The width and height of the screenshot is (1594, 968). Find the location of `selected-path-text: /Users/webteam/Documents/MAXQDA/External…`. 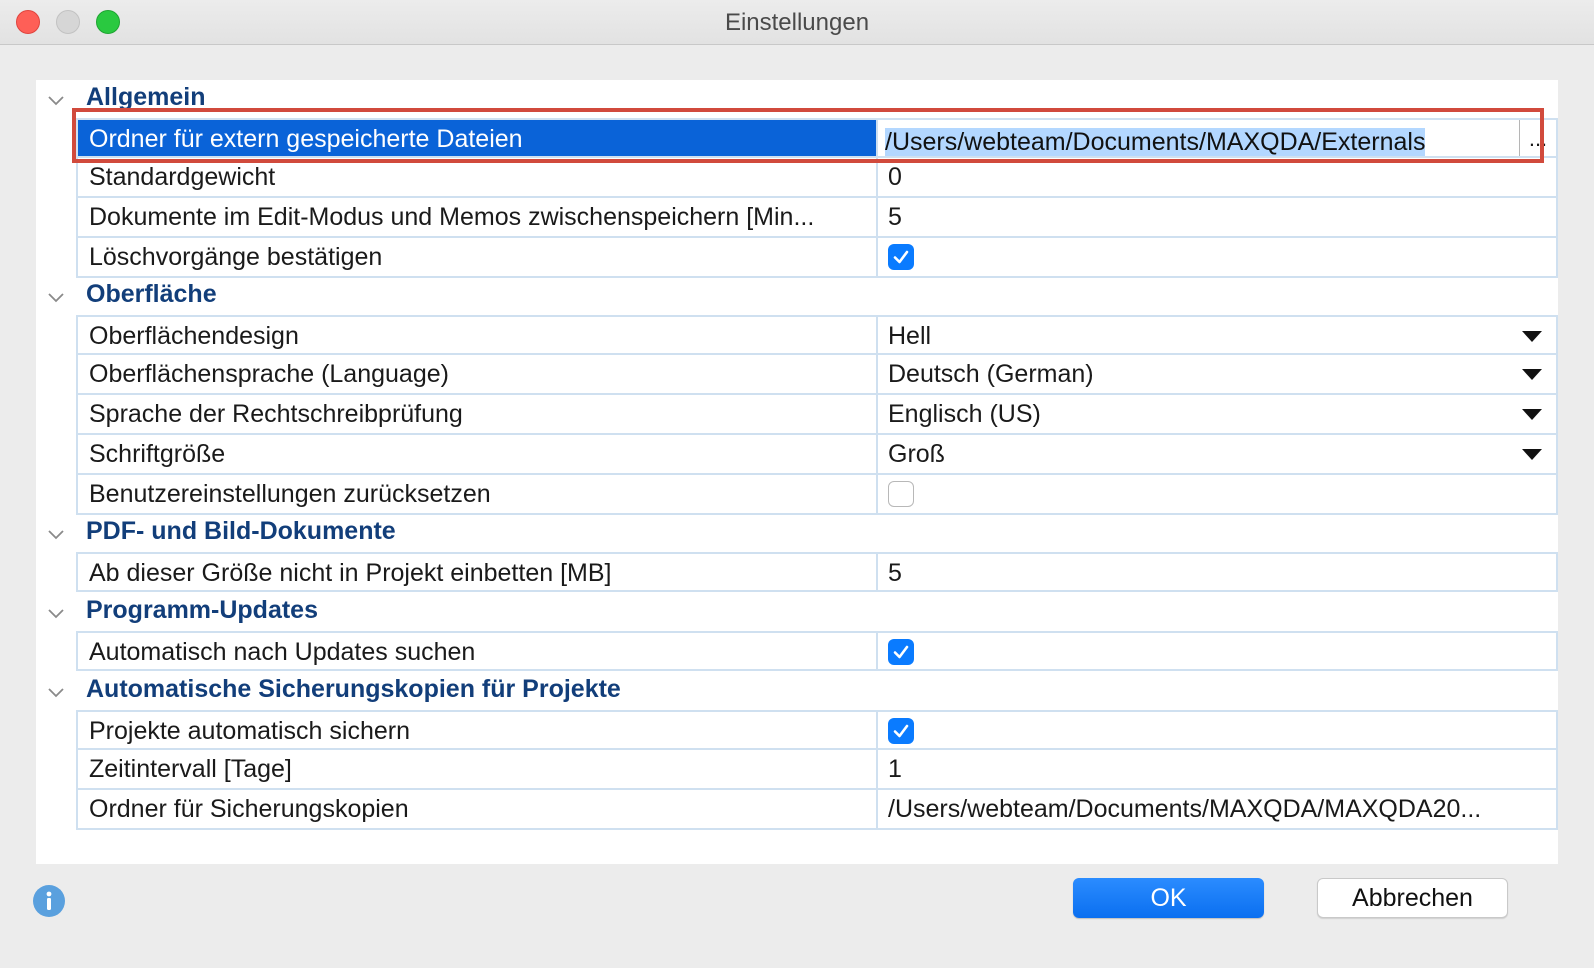

selected-path-text: /Users/webteam/Documents/MAXQDA/External… is located at coordinates (1155, 142).